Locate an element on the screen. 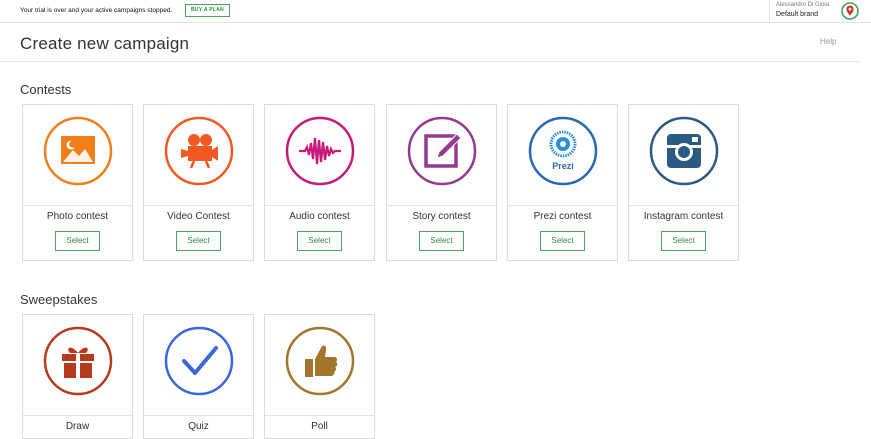 This screenshot has height=439, width=871. thumbs-up-icon is located at coordinates (320, 361).